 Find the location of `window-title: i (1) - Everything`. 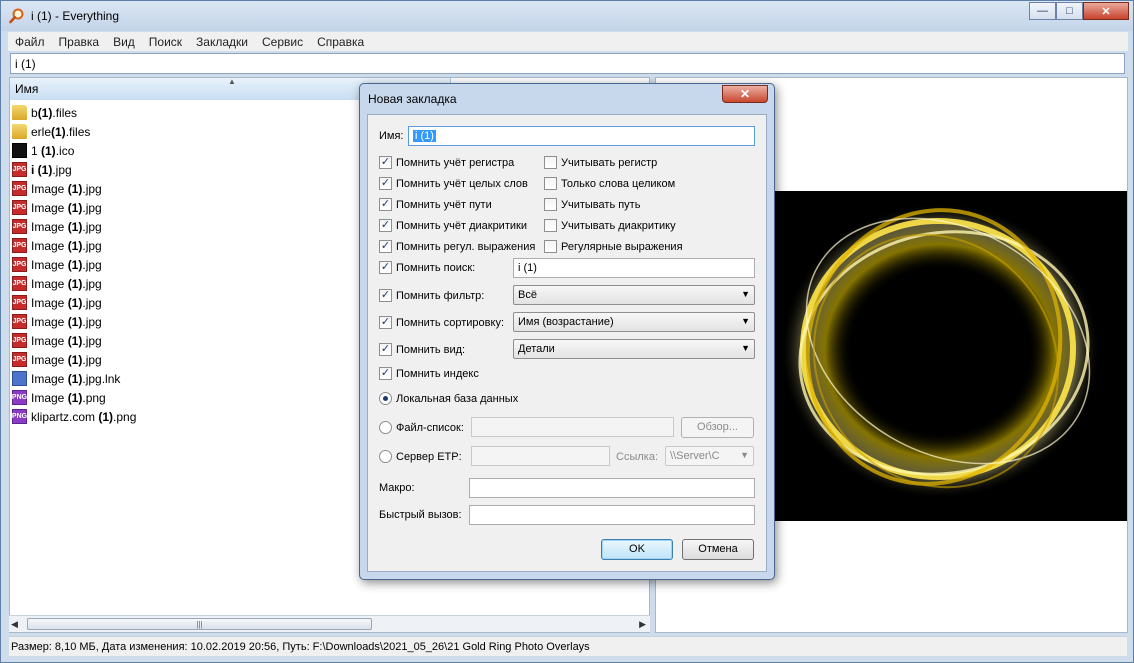

window-title: i (1) - Everything is located at coordinates (75, 16).